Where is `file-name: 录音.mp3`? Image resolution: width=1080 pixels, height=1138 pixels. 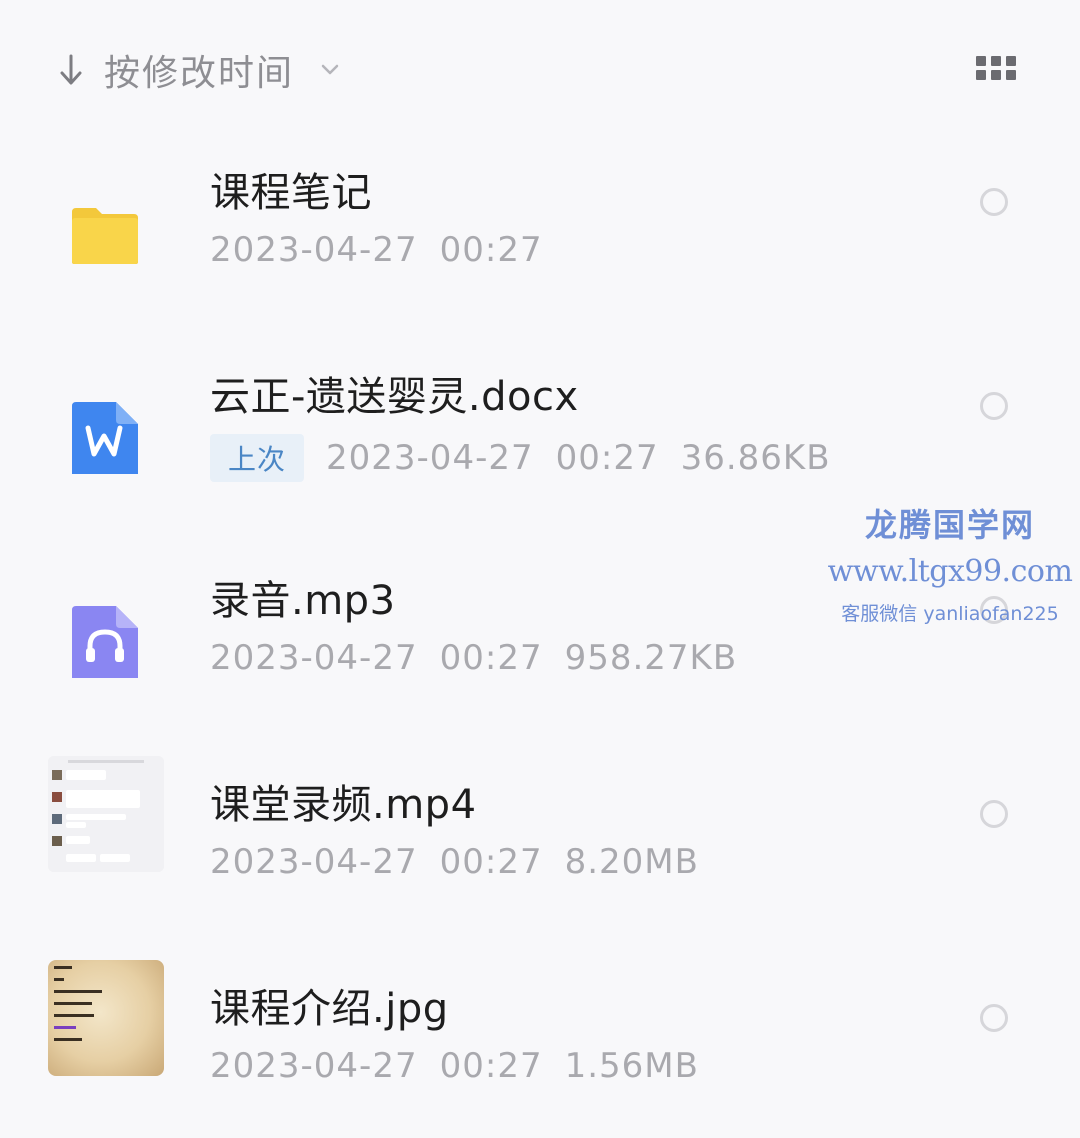
file-name: 录音.mp3 is located at coordinates (303, 601).